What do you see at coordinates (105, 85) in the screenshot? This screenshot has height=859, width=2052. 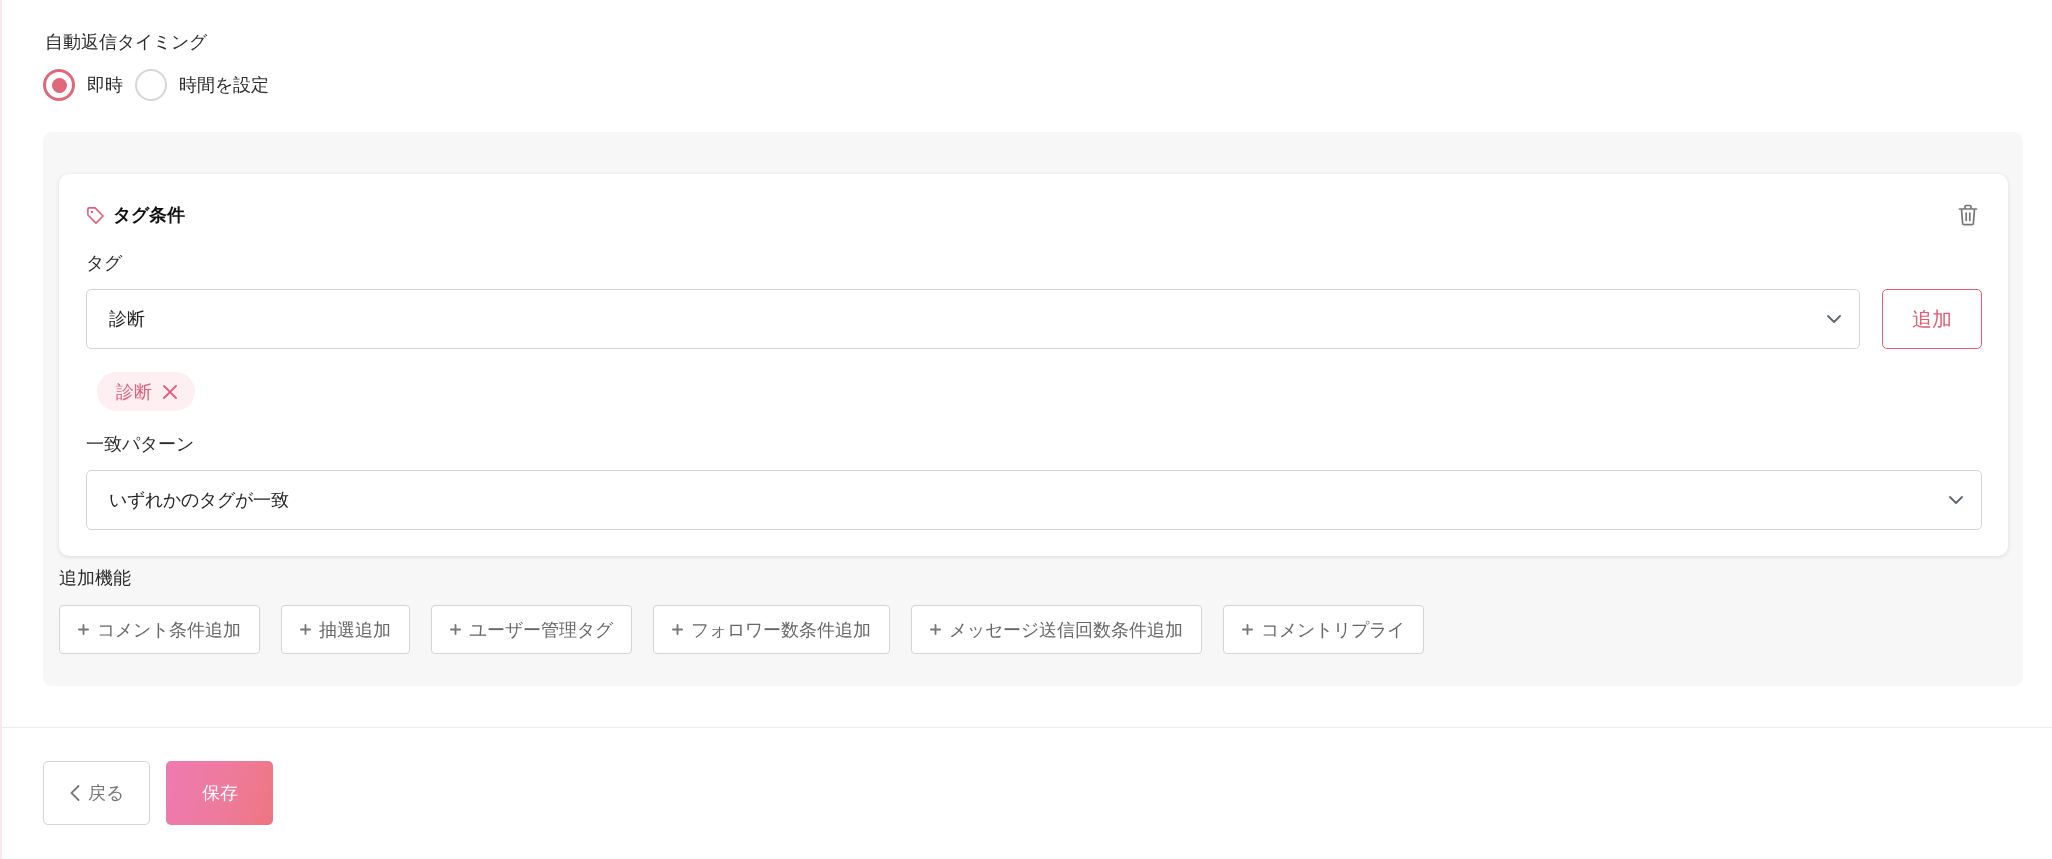 I see `radio-label: 即時` at bounding box center [105, 85].